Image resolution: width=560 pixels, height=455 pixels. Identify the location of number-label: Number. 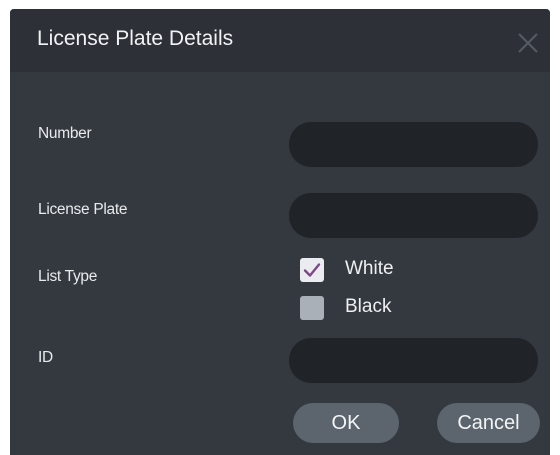
(65, 133).